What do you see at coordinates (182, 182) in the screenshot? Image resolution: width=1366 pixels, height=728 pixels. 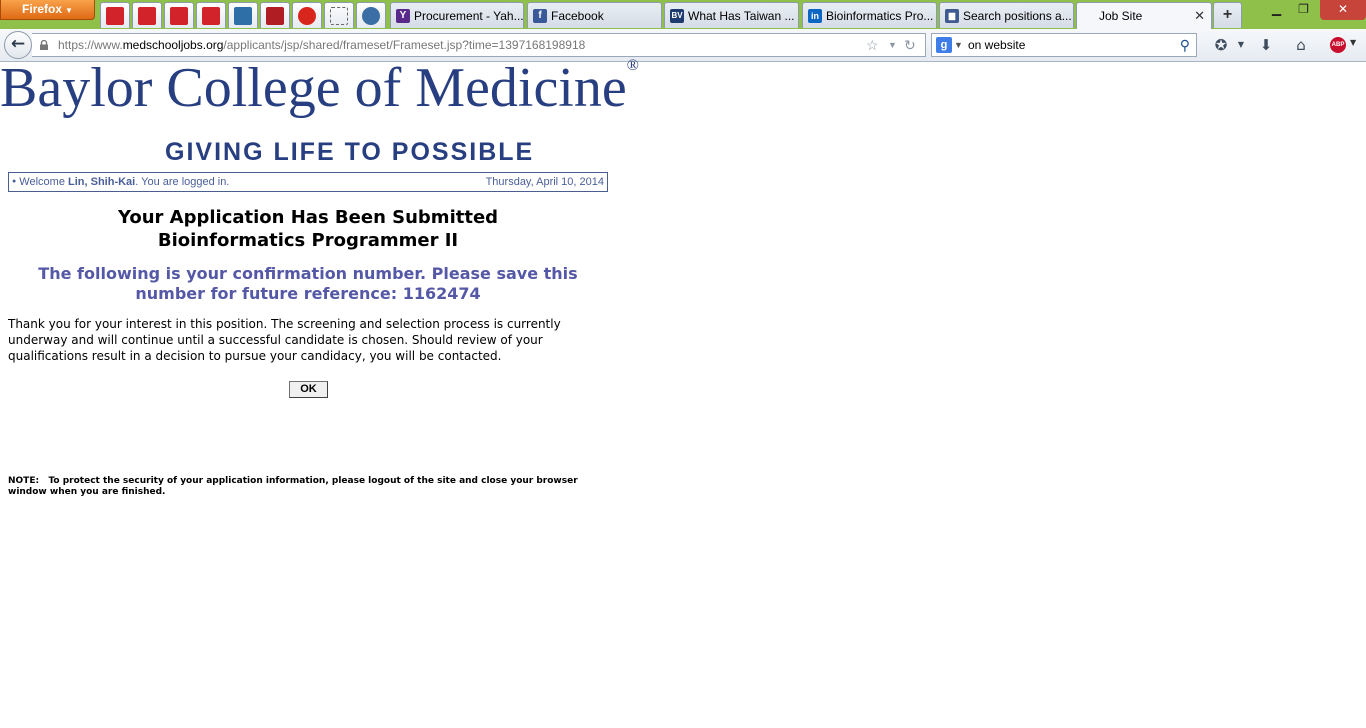 I see `welcome-suffix: . You are logged in.` at bounding box center [182, 182].